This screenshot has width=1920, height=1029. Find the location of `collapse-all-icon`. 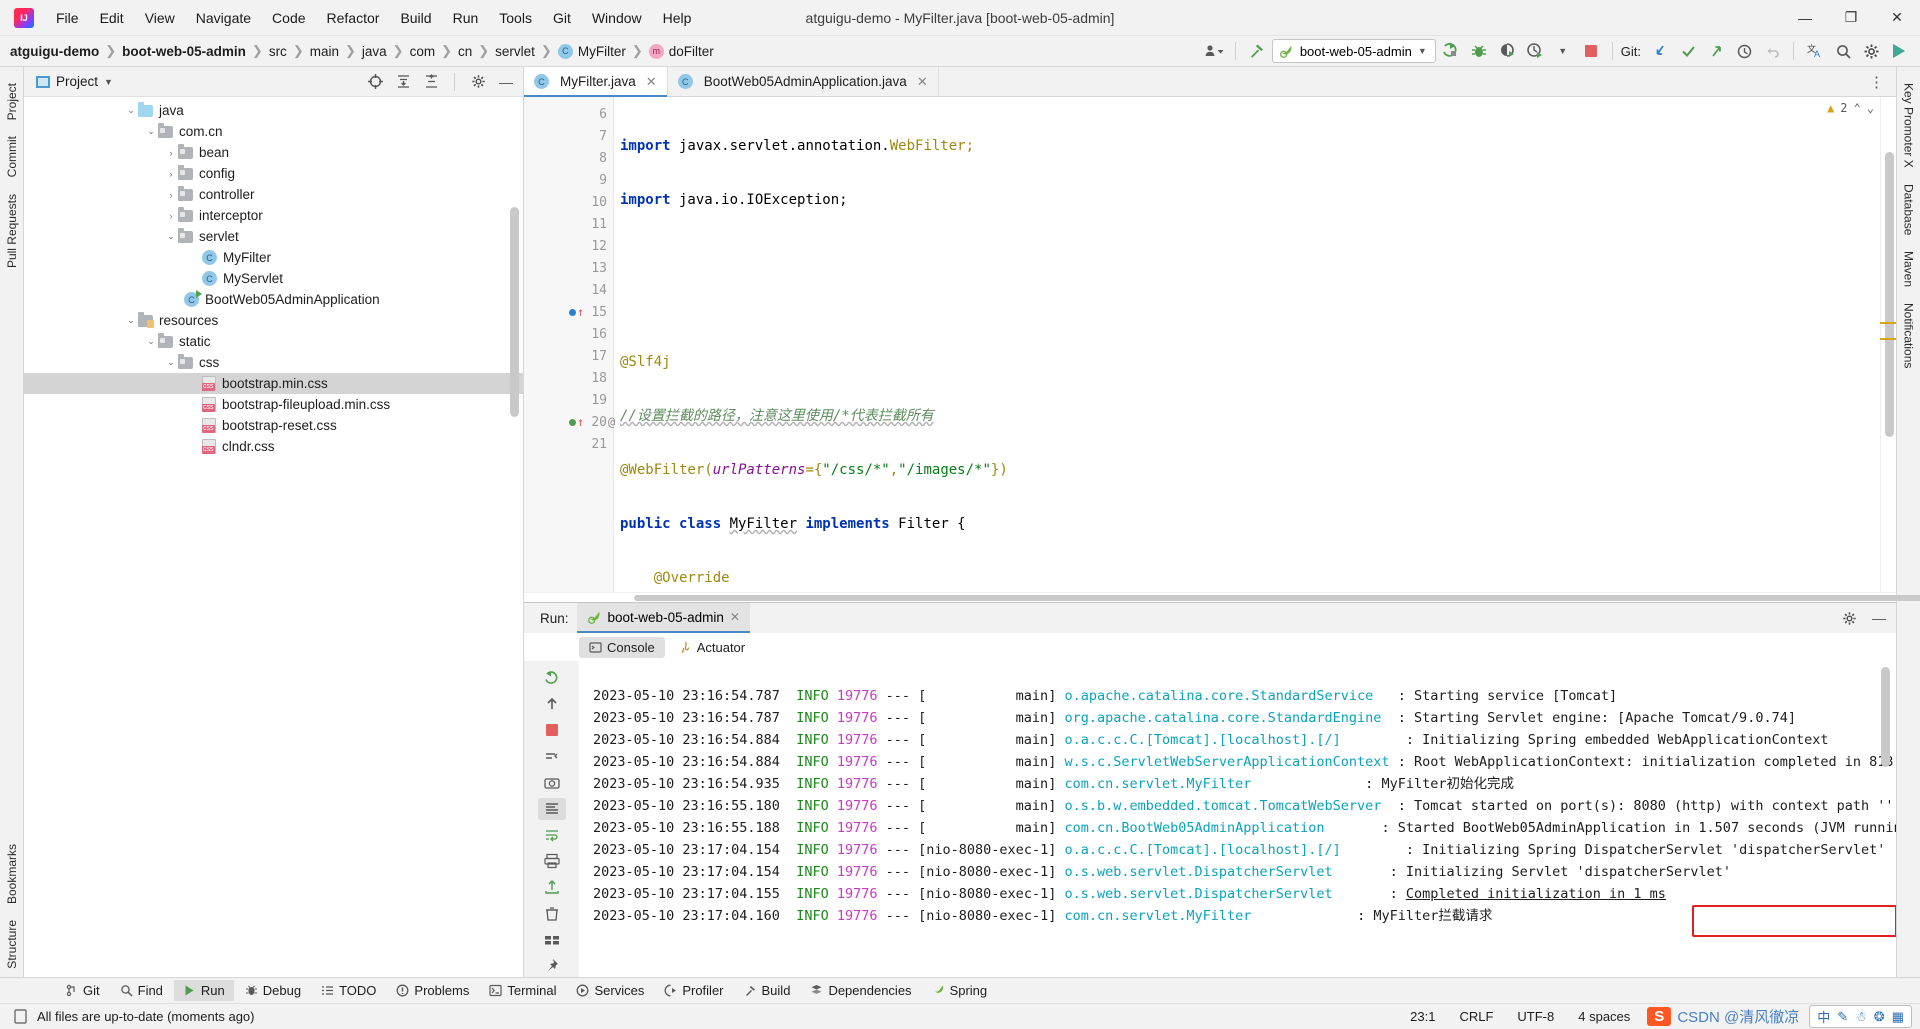

collapse-all-icon is located at coordinates (431, 82).